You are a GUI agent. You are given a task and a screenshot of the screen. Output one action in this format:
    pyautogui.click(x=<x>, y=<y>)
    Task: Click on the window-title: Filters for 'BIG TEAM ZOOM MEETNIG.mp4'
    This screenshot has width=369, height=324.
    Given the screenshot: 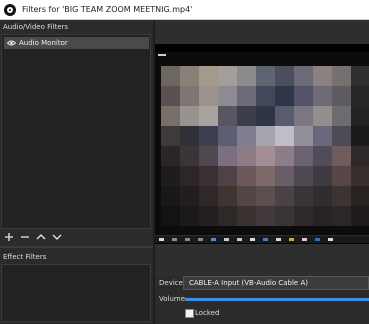 What is the action you would take?
    pyautogui.click(x=107, y=9)
    